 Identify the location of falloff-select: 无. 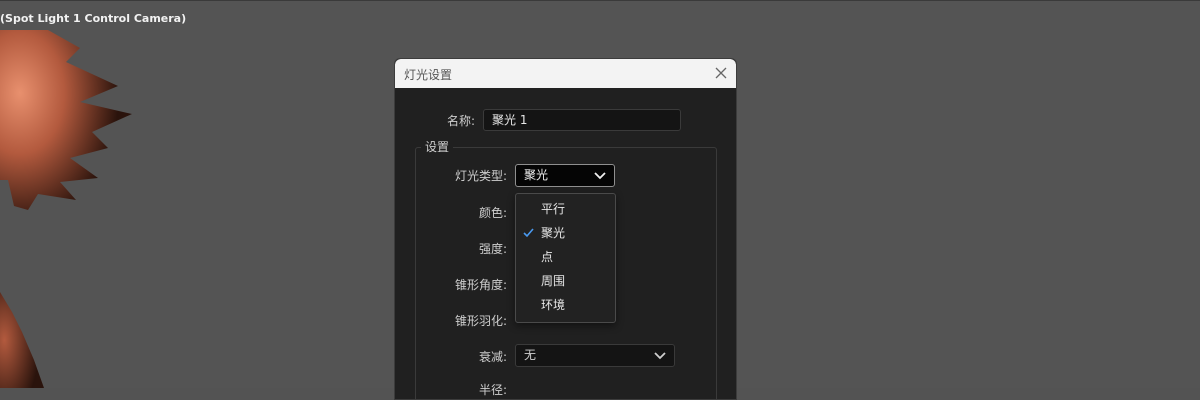
(595, 355).